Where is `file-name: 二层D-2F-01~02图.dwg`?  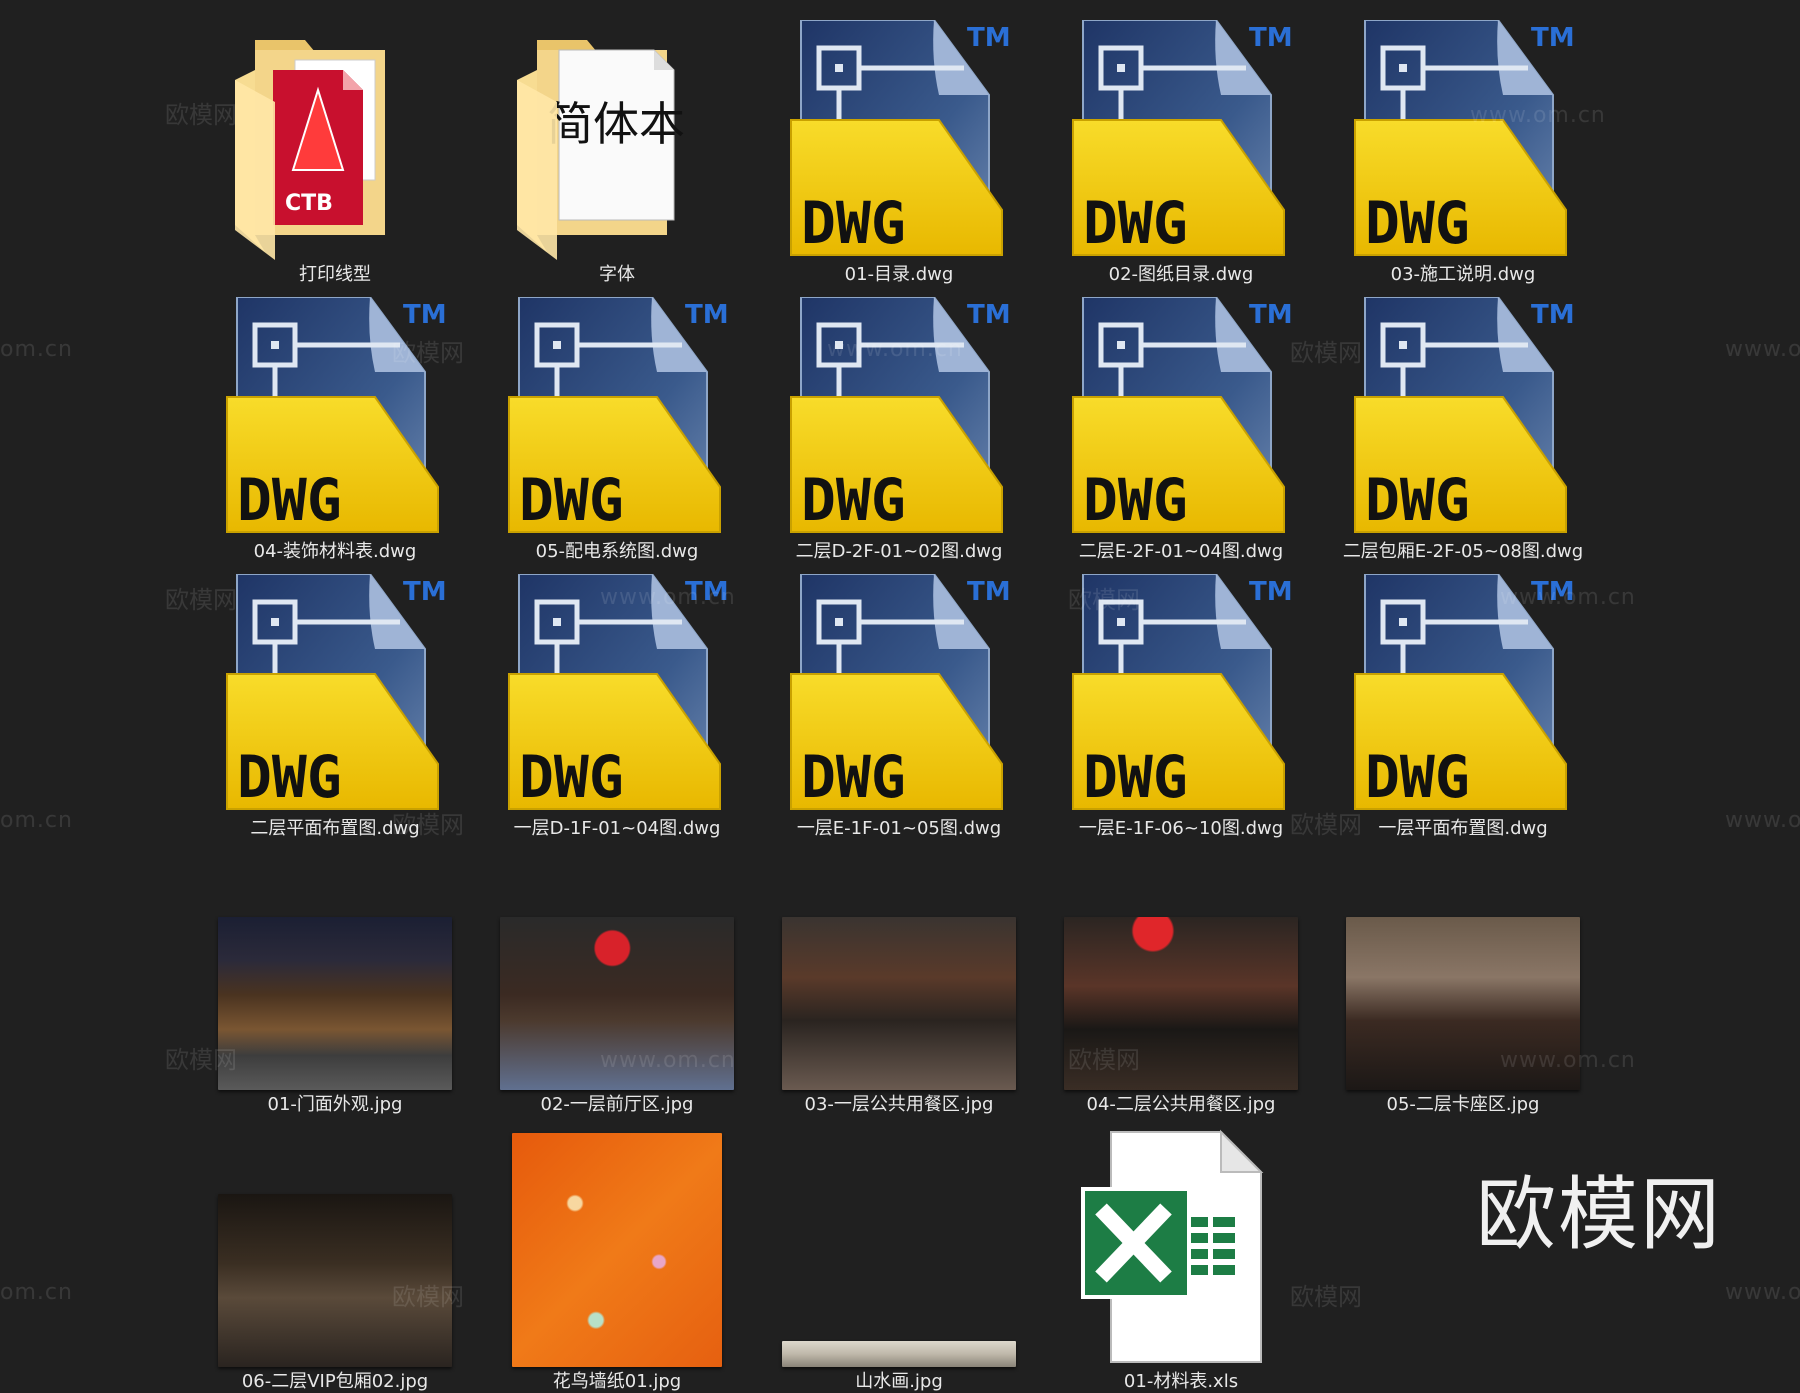
file-name: 二层D-2F-01~02图.dwg is located at coordinates (899, 551).